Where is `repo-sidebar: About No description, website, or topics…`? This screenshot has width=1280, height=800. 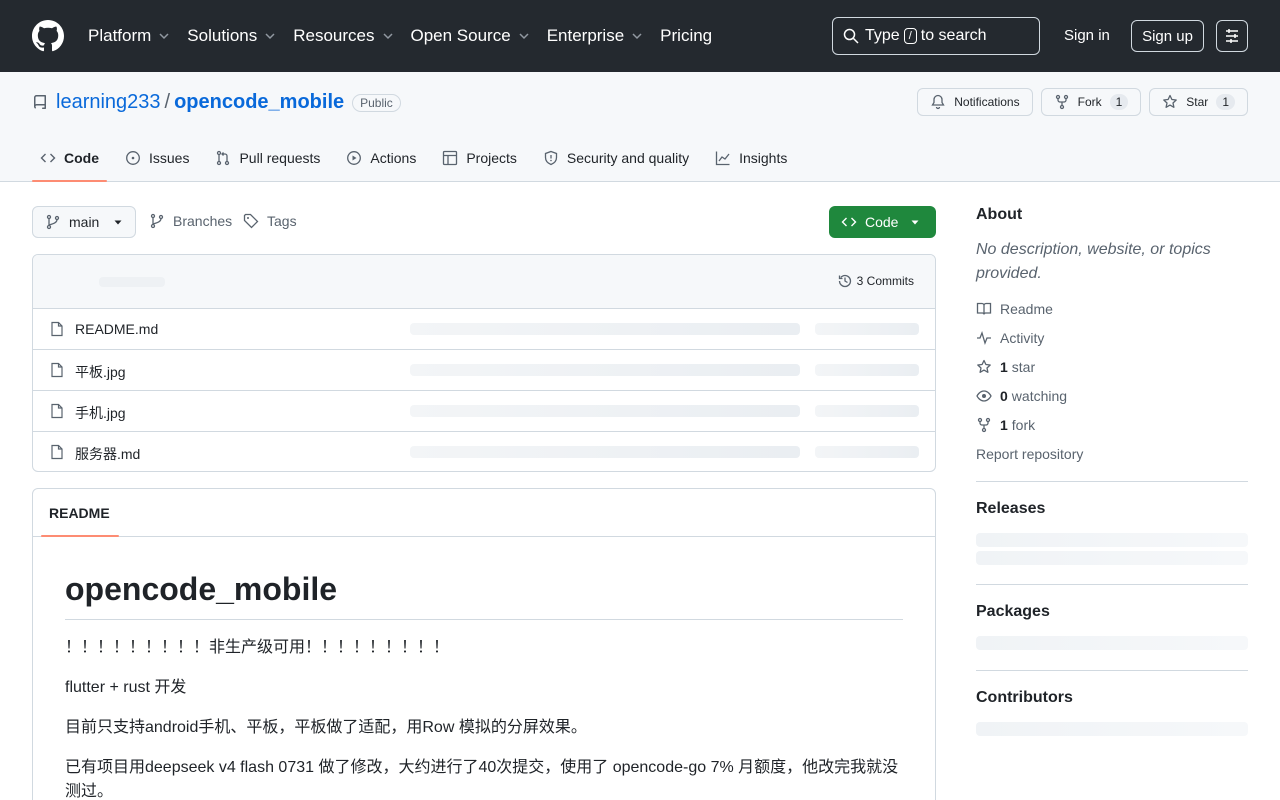 repo-sidebar: About No description, website, or topics… is located at coordinates (1112, 471).